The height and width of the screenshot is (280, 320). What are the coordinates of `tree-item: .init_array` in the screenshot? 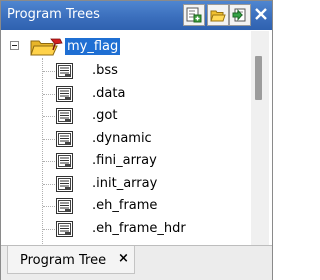 It's located at (123, 184).